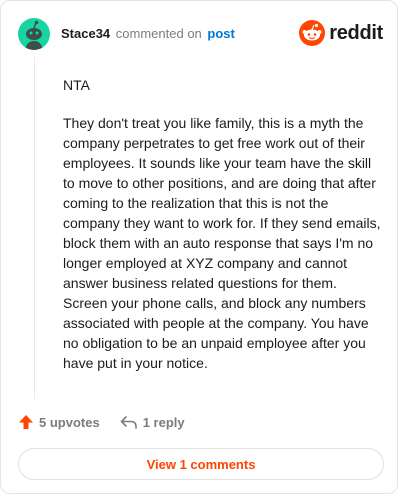 This screenshot has width=400, height=496. I want to click on avatar, so click(34, 34).